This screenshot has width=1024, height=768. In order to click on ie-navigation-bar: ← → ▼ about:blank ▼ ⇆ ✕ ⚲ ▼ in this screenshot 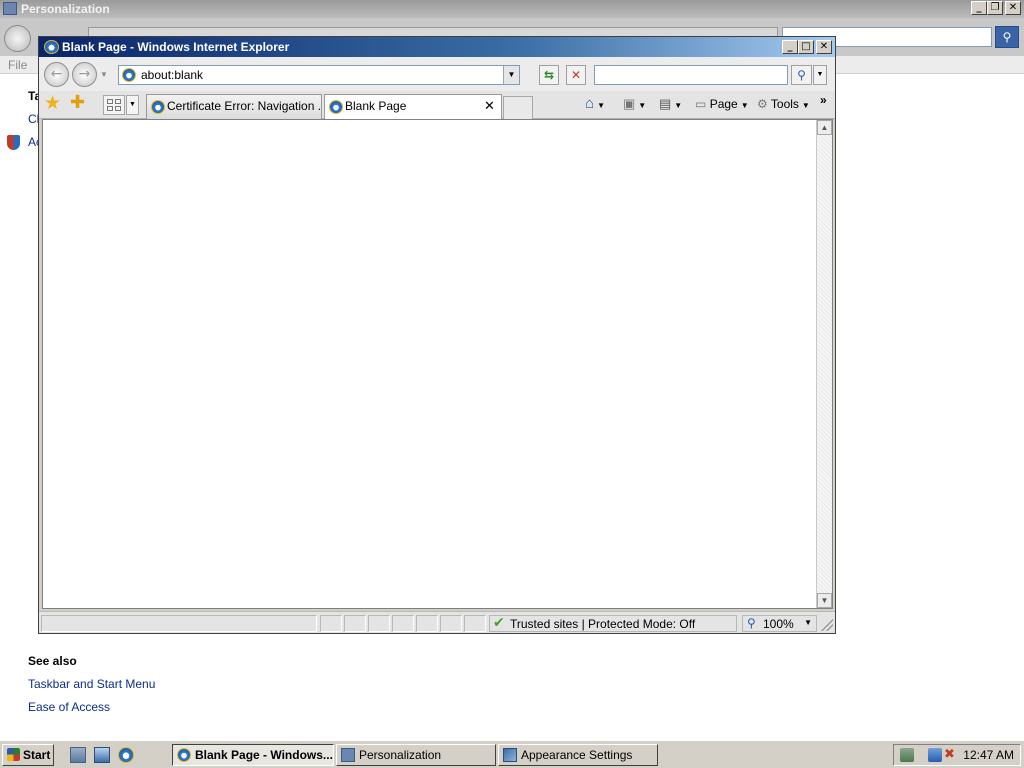, I will do `click(437, 74)`.